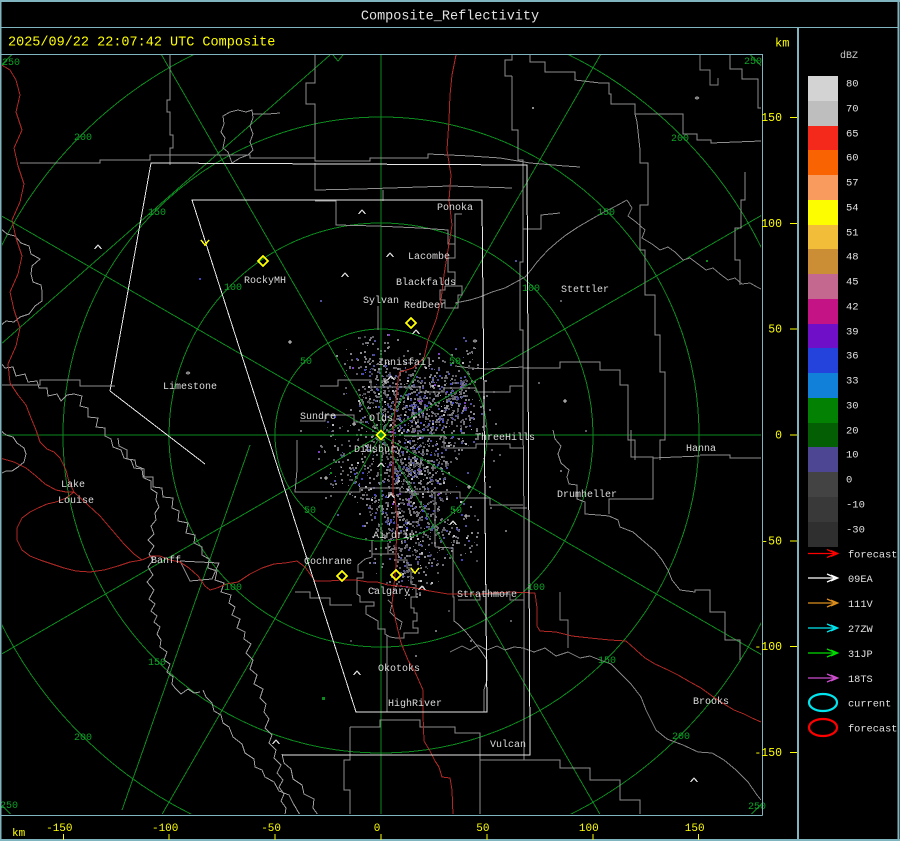 This screenshot has height=841, width=900. What do you see at coordinates (166, 561) in the screenshot?
I see `svg-text: Banff` at bounding box center [166, 561].